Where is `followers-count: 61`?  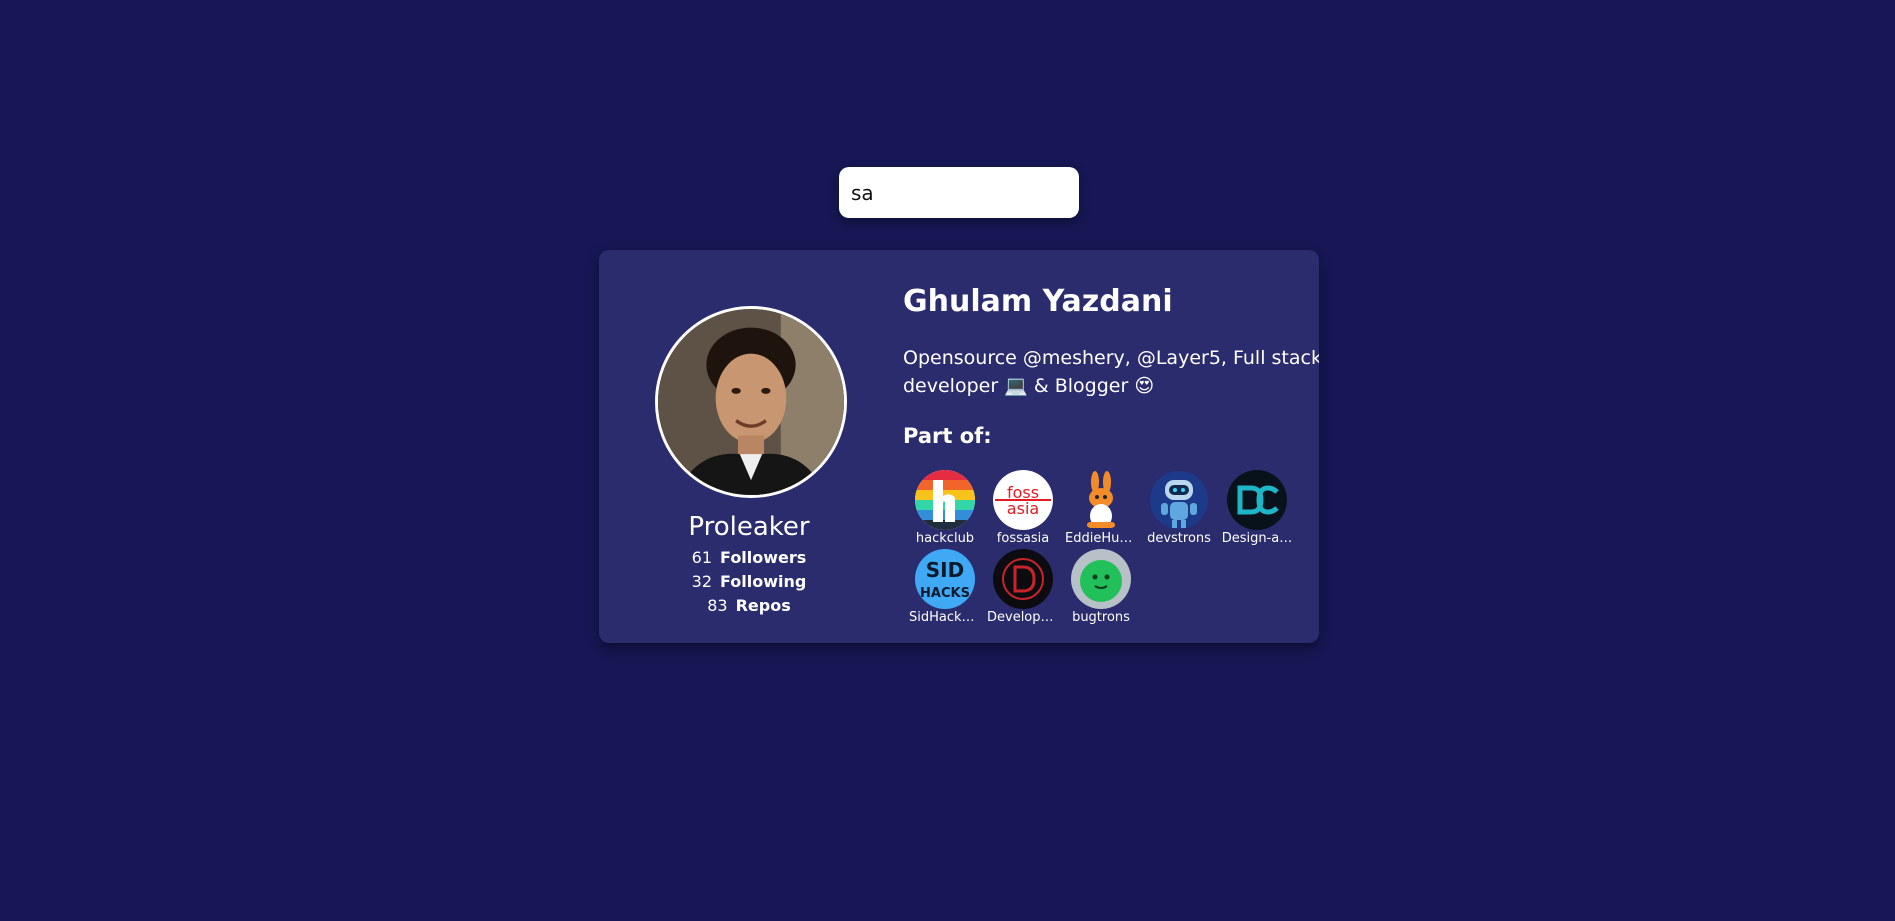
followers-count: 61 is located at coordinates (702, 557).